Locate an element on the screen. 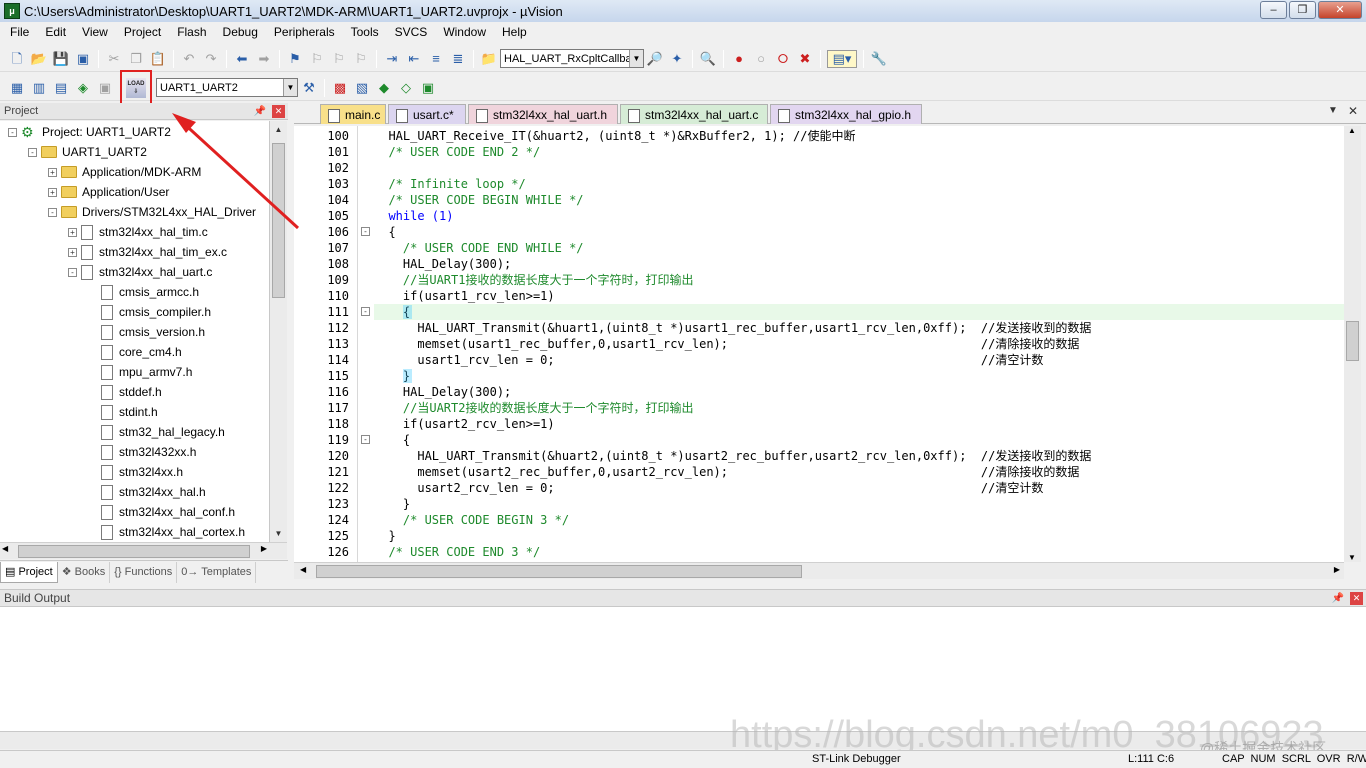  editor-tab-usart-c: usart.c* is located at coordinates (427, 114).